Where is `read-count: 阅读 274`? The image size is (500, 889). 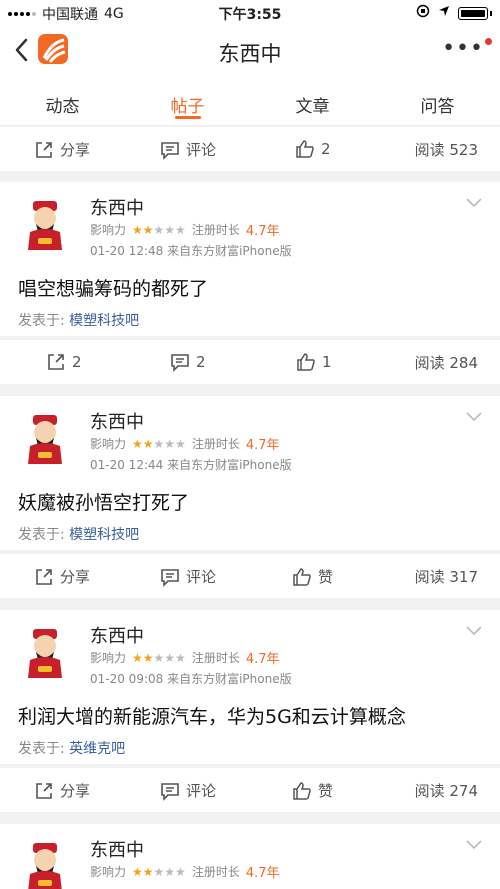 read-count: 阅读 274 is located at coordinates (446, 791).